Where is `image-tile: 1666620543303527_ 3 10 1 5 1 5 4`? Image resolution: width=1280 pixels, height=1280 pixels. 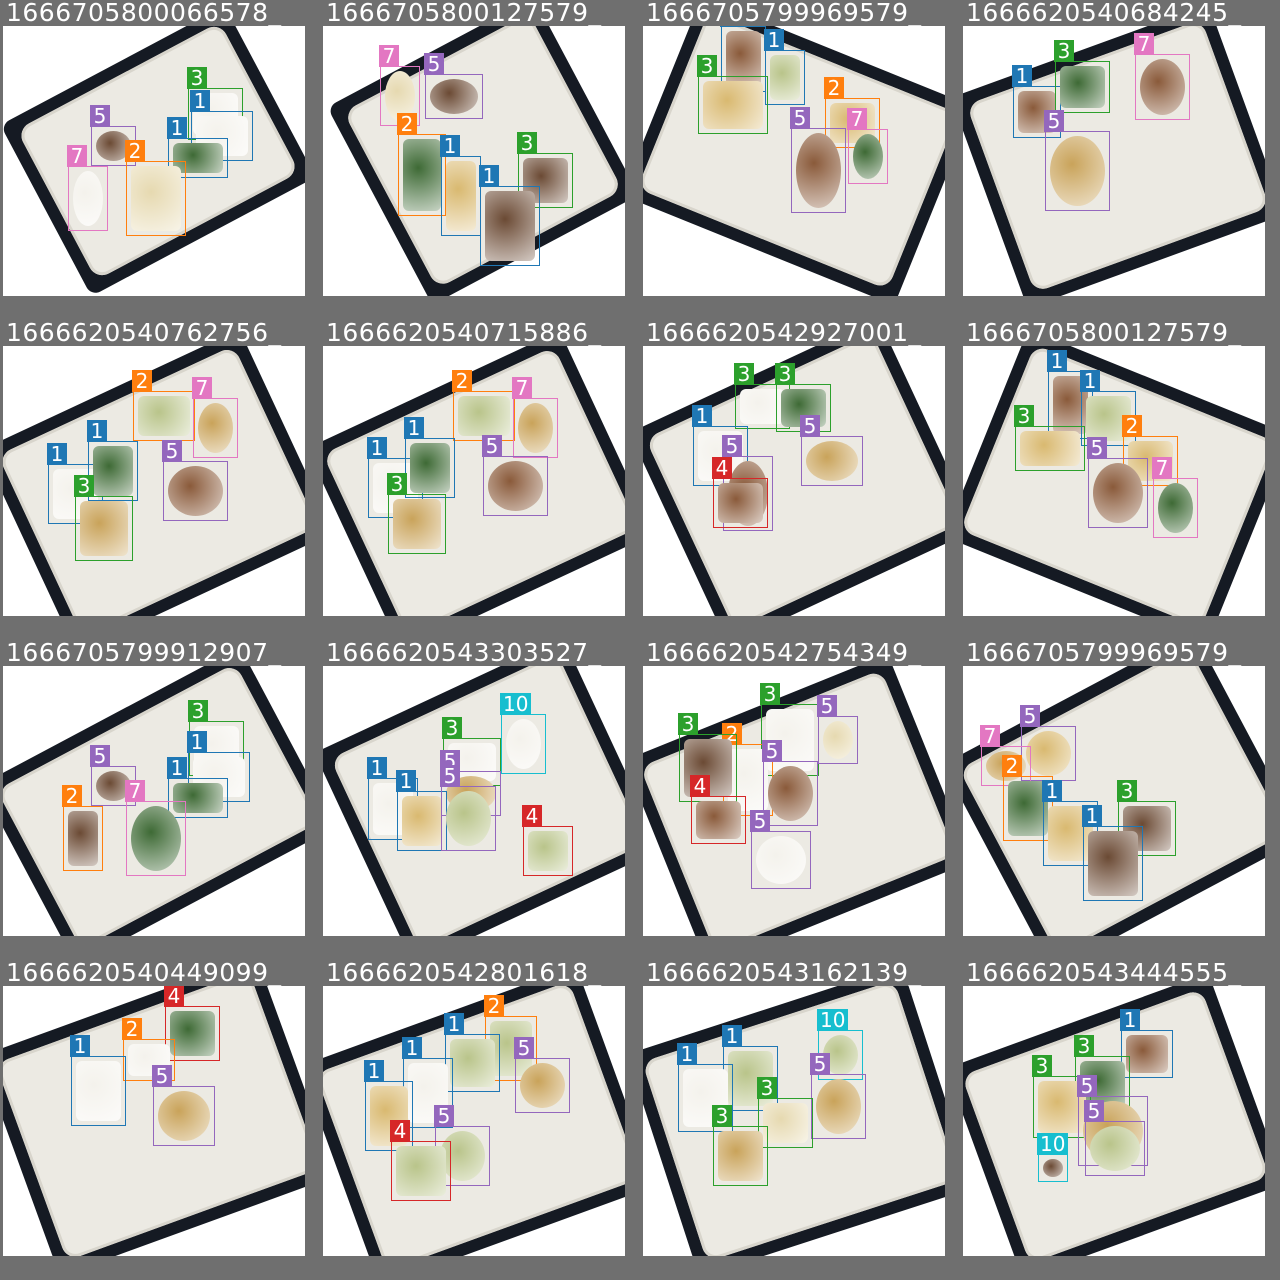 image-tile: 1666620543303527_ 3 10 1 5 1 5 4 is located at coordinates (480, 800).